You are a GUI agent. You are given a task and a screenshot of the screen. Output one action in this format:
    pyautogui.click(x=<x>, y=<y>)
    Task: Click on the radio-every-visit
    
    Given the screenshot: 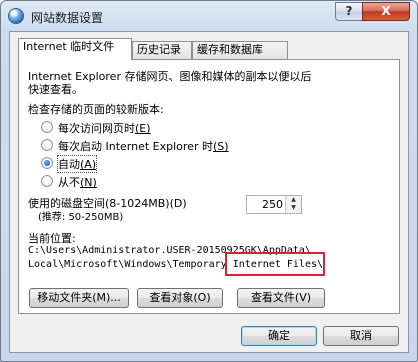 What is the action you would take?
    pyautogui.click(x=47, y=127)
    